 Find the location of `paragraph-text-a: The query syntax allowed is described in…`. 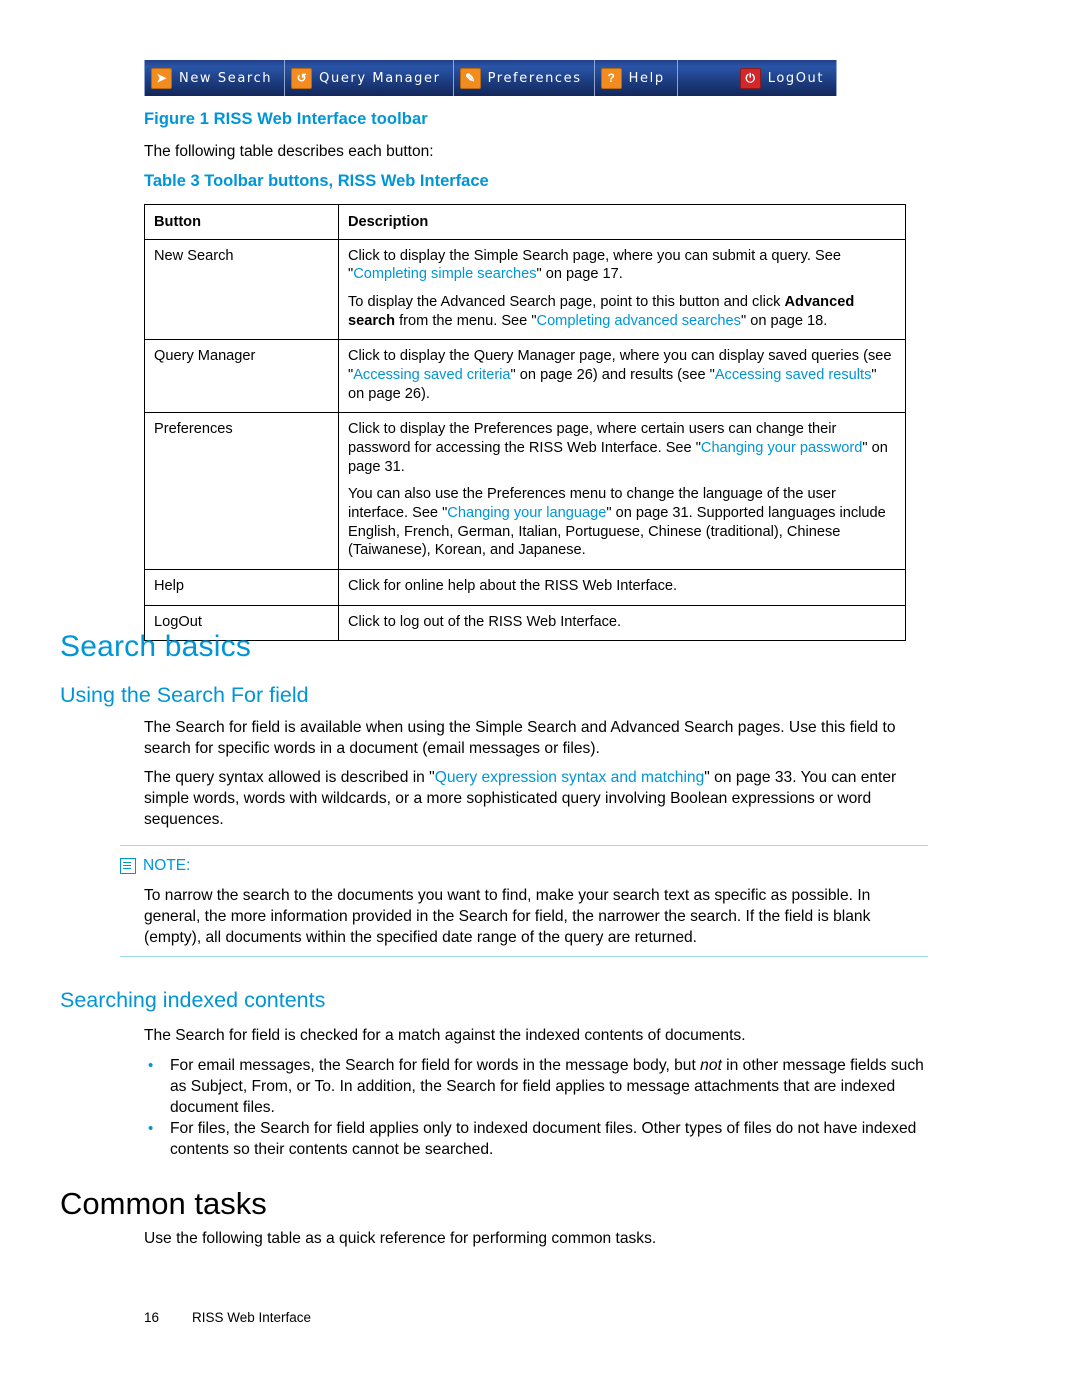

paragraph-text-a: The query syntax allowed is described in… is located at coordinates (289, 777).